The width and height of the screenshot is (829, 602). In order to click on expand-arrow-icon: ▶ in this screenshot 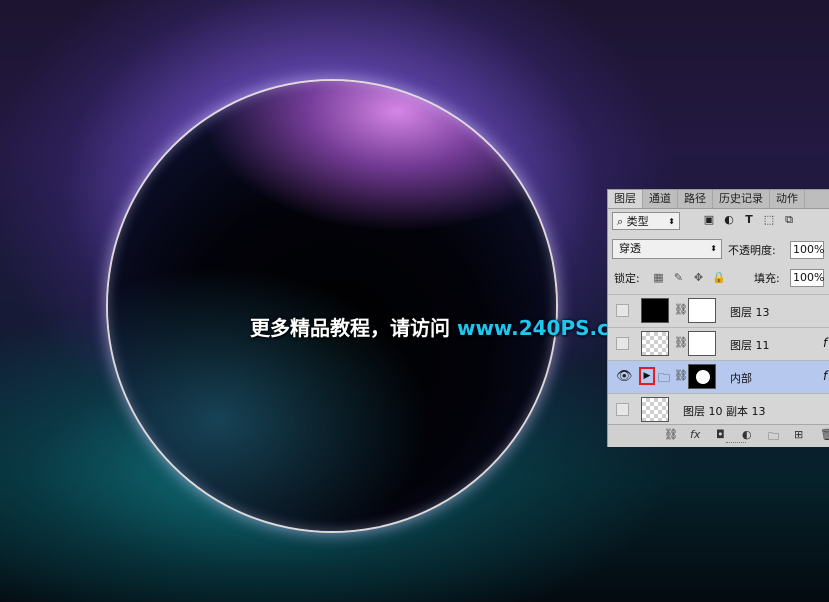, I will do `click(647, 376)`.